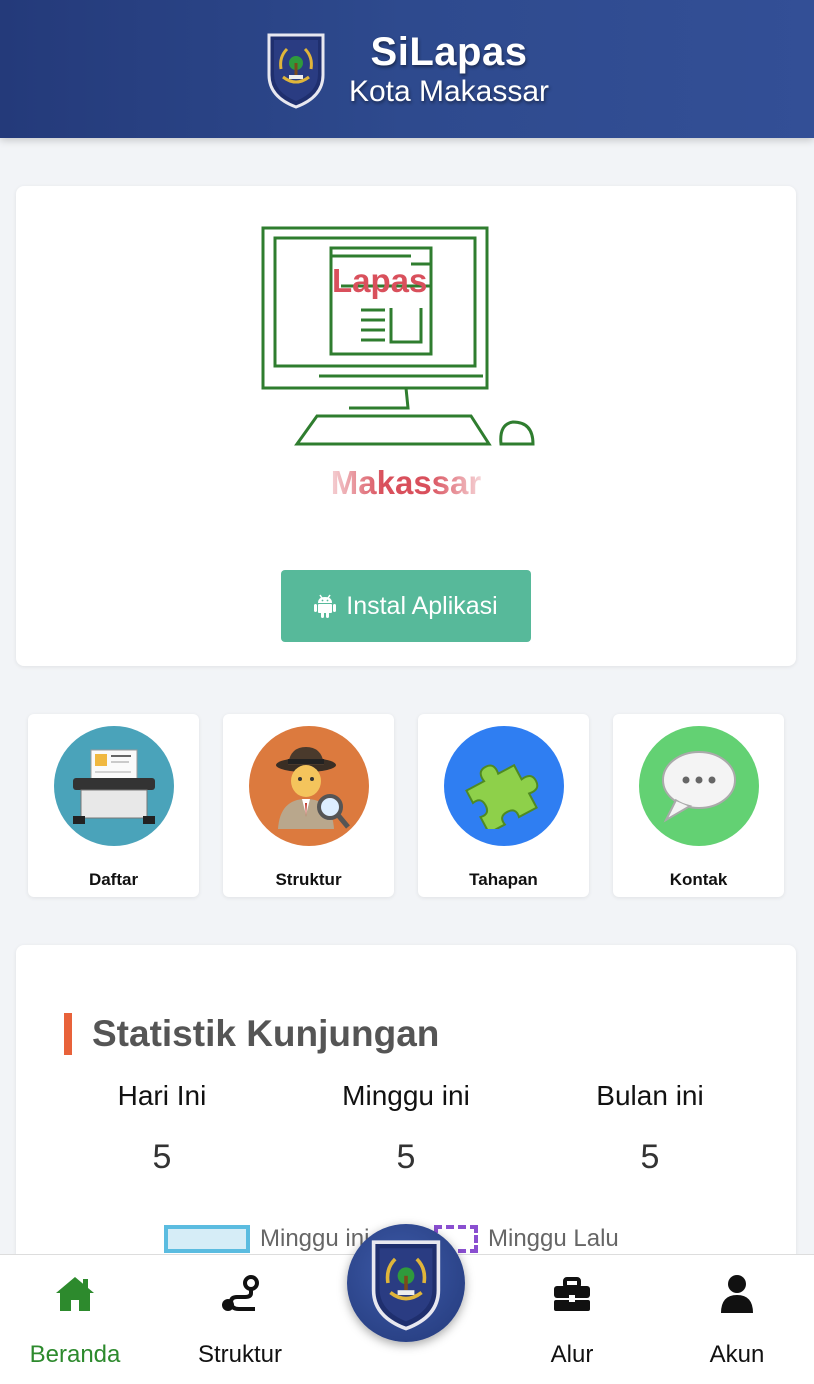 The height and width of the screenshot is (1384, 814). I want to click on city-text: Makassar, so click(406, 483).